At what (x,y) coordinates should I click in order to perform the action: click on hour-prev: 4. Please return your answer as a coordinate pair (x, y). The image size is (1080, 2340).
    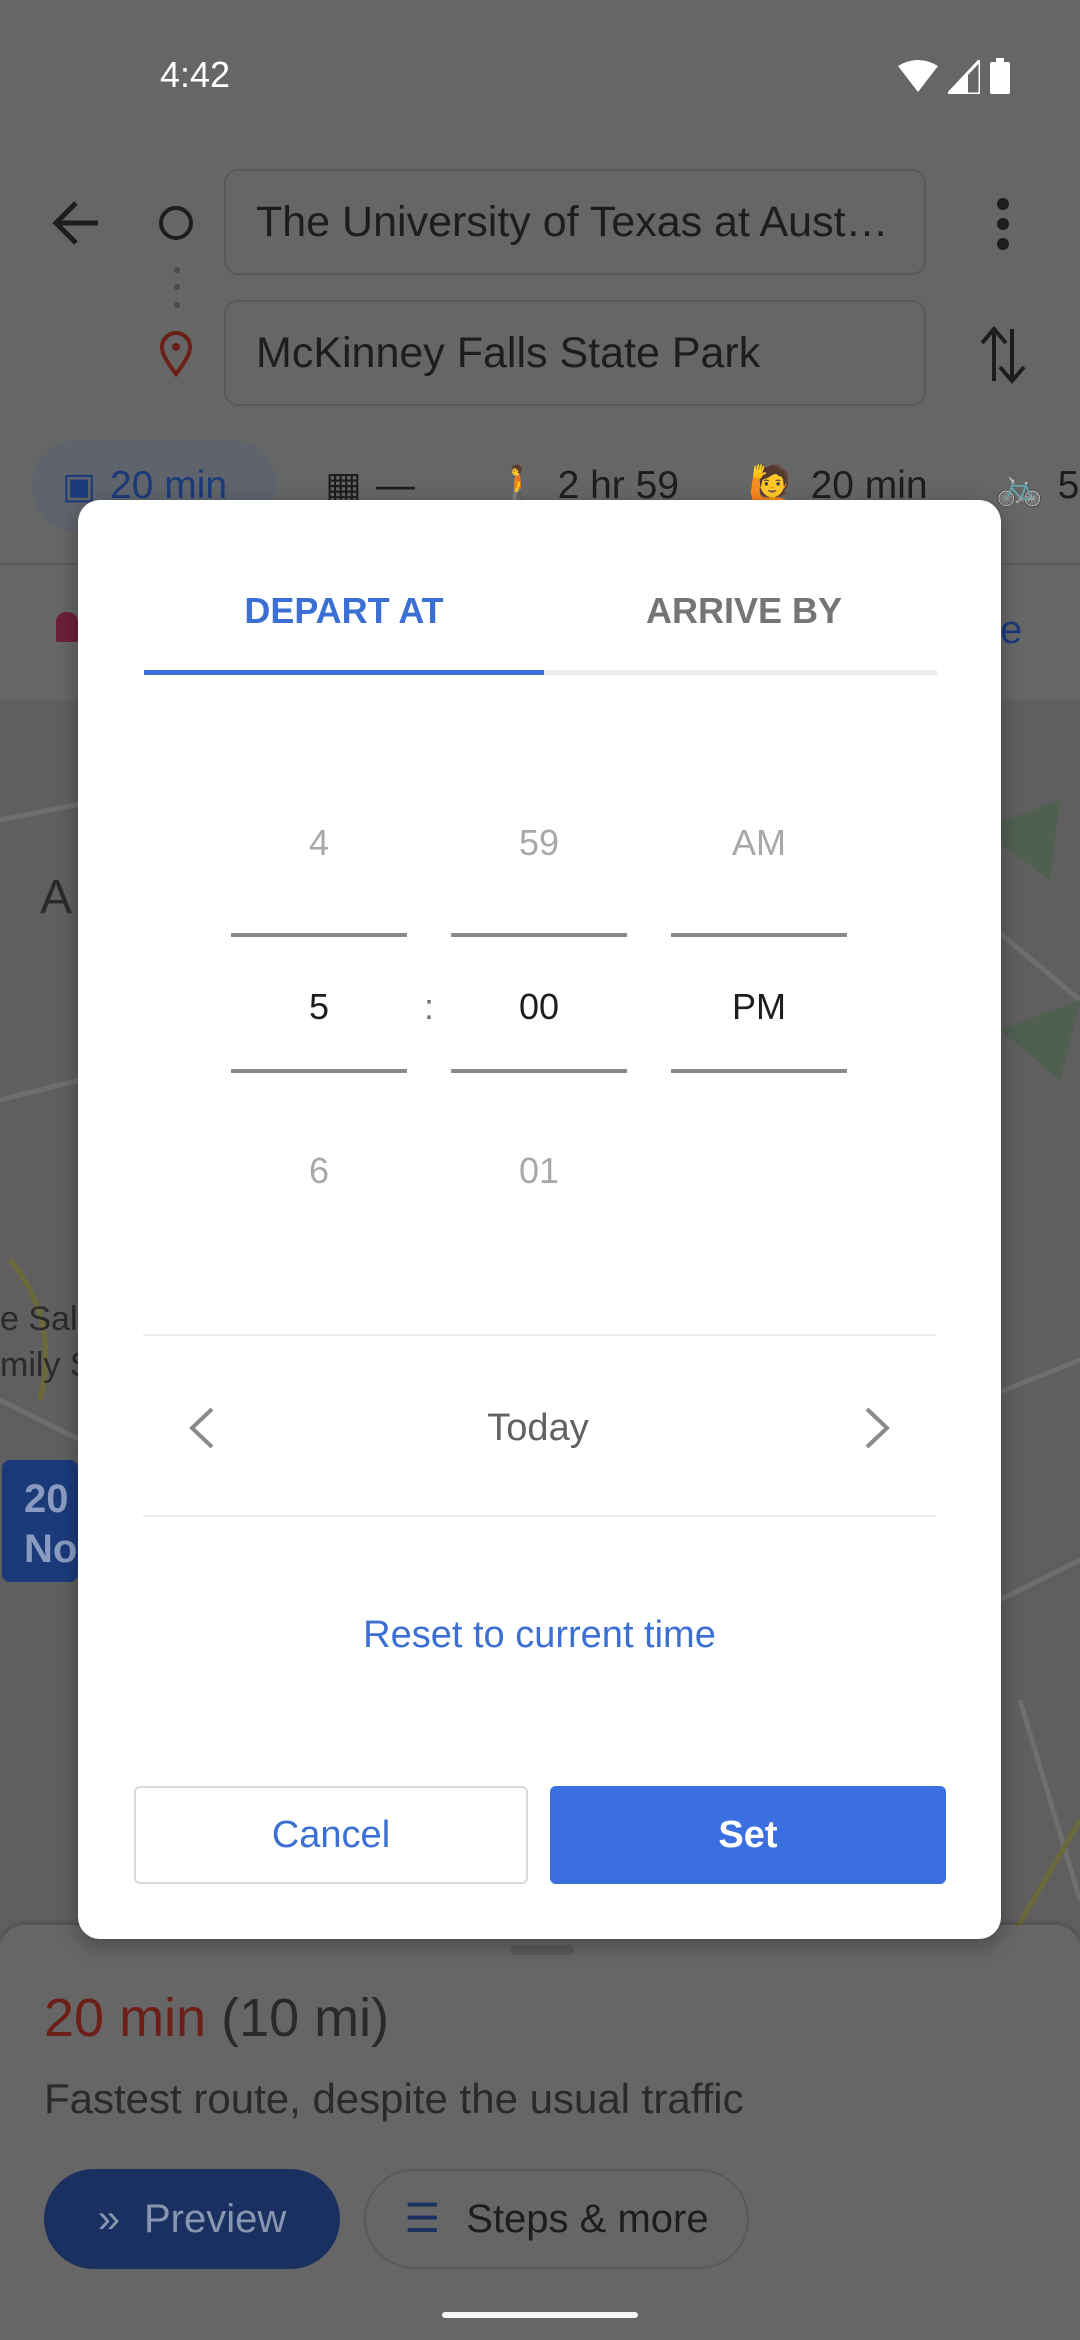
    Looking at the image, I should click on (319, 843).